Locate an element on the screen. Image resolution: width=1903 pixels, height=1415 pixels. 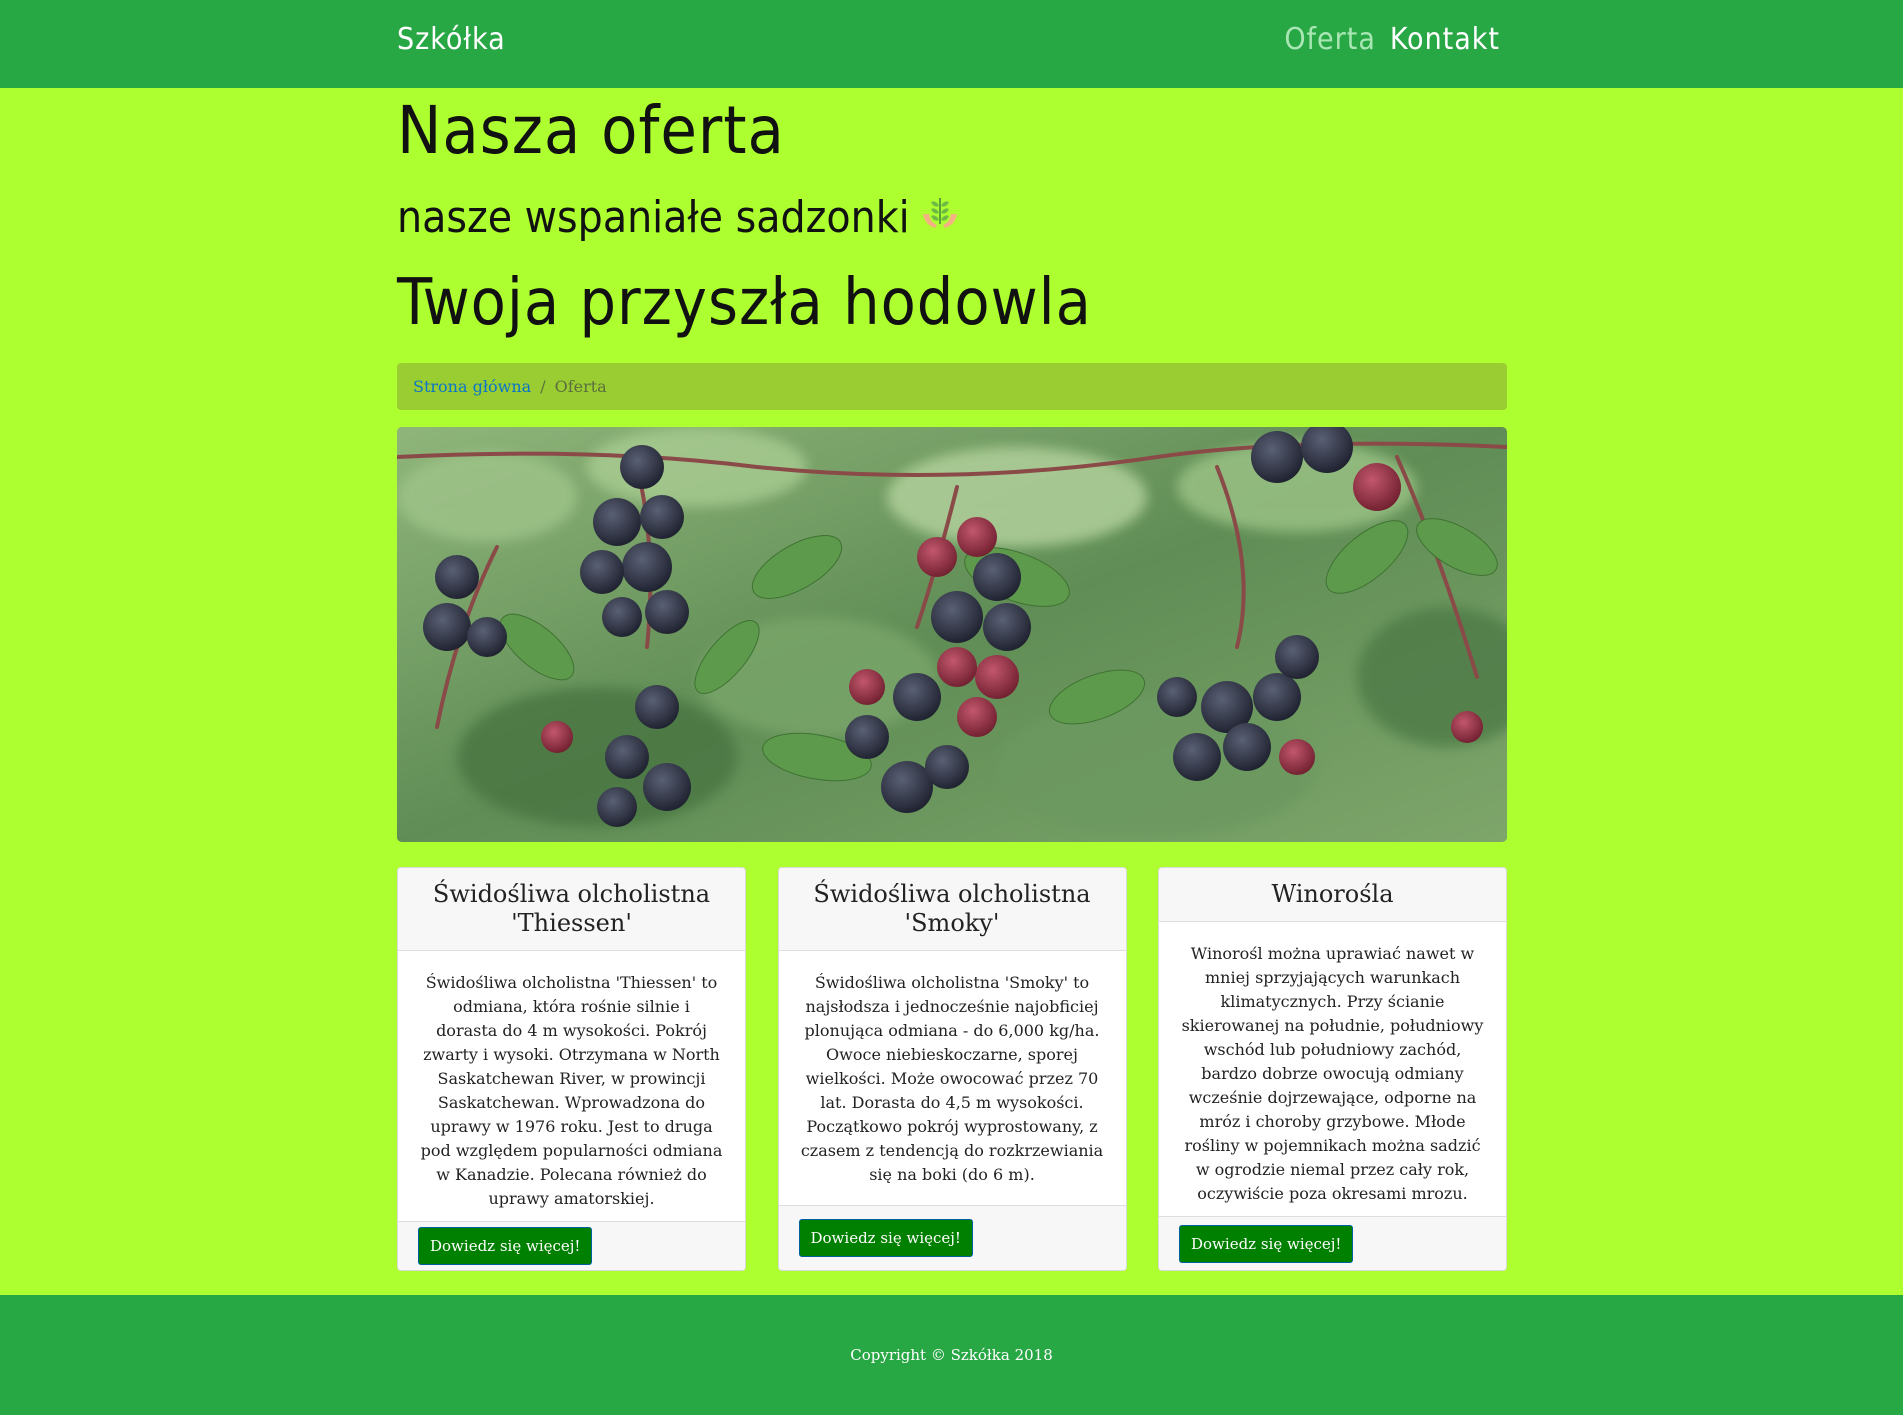
page-subtitle: nasze wspaniałe sadzonki is located at coordinates (952, 217).